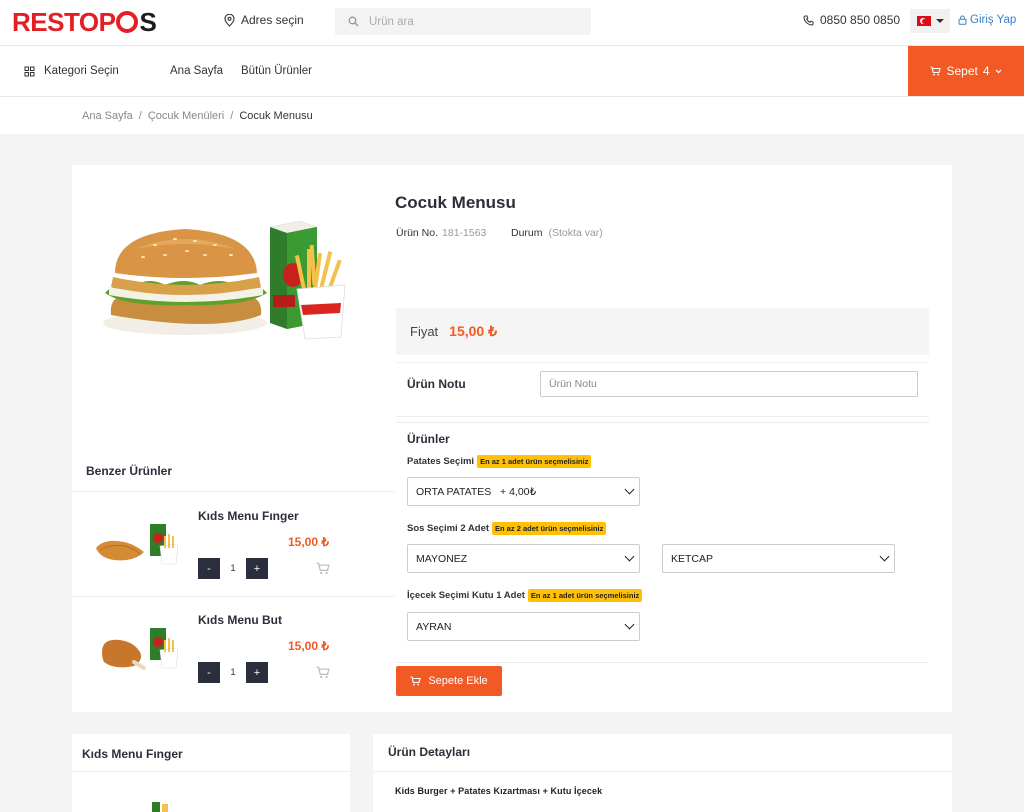  What do you see at coordinates (549, 528) in the screenshot?
I see `required-badge: En az 2 adet ürün seçmelisiniz` at bounding box center [549, 528].